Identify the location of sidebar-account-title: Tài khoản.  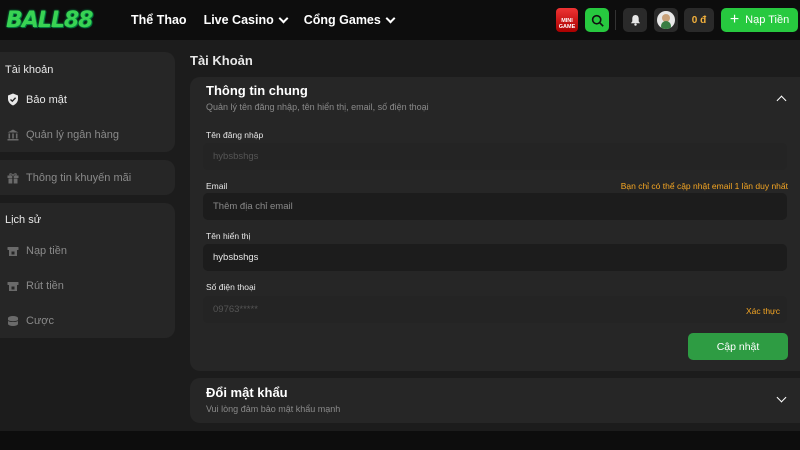
(29, 70).